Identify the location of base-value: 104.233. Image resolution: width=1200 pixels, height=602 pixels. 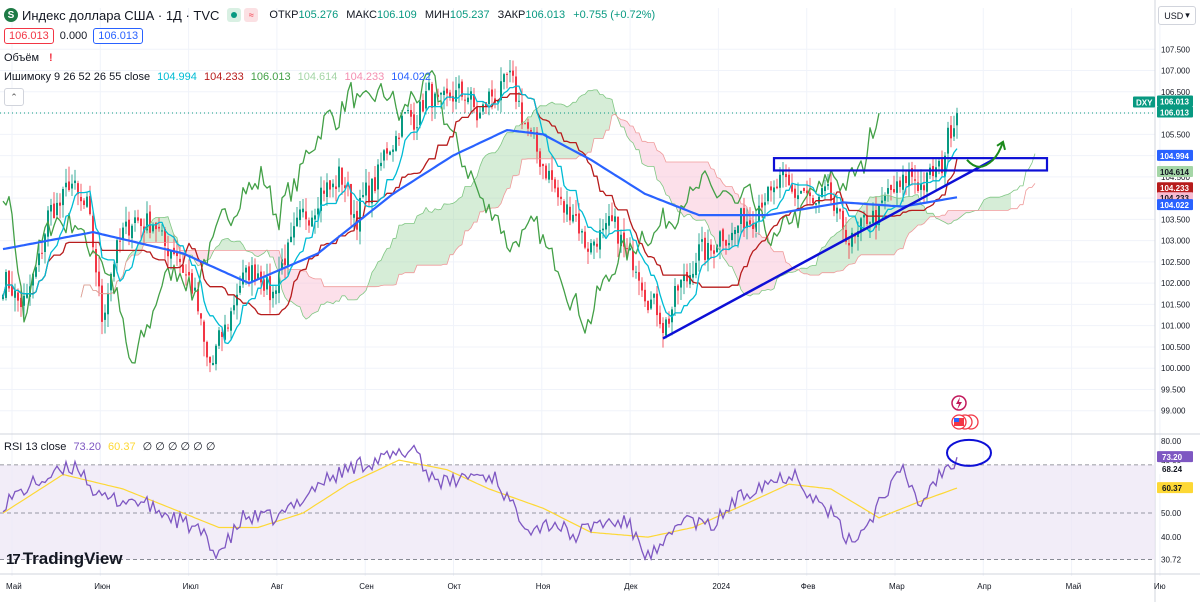
(223, 77).